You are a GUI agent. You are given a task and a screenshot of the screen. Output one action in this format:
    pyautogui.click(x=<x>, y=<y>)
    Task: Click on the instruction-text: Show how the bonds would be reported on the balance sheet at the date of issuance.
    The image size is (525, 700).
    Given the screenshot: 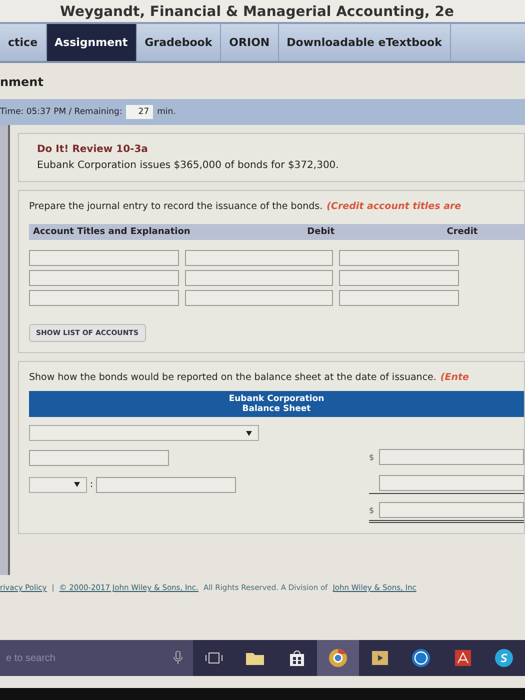 What is the action you would take?
    pyautogui.click(x=232, y=377)
    